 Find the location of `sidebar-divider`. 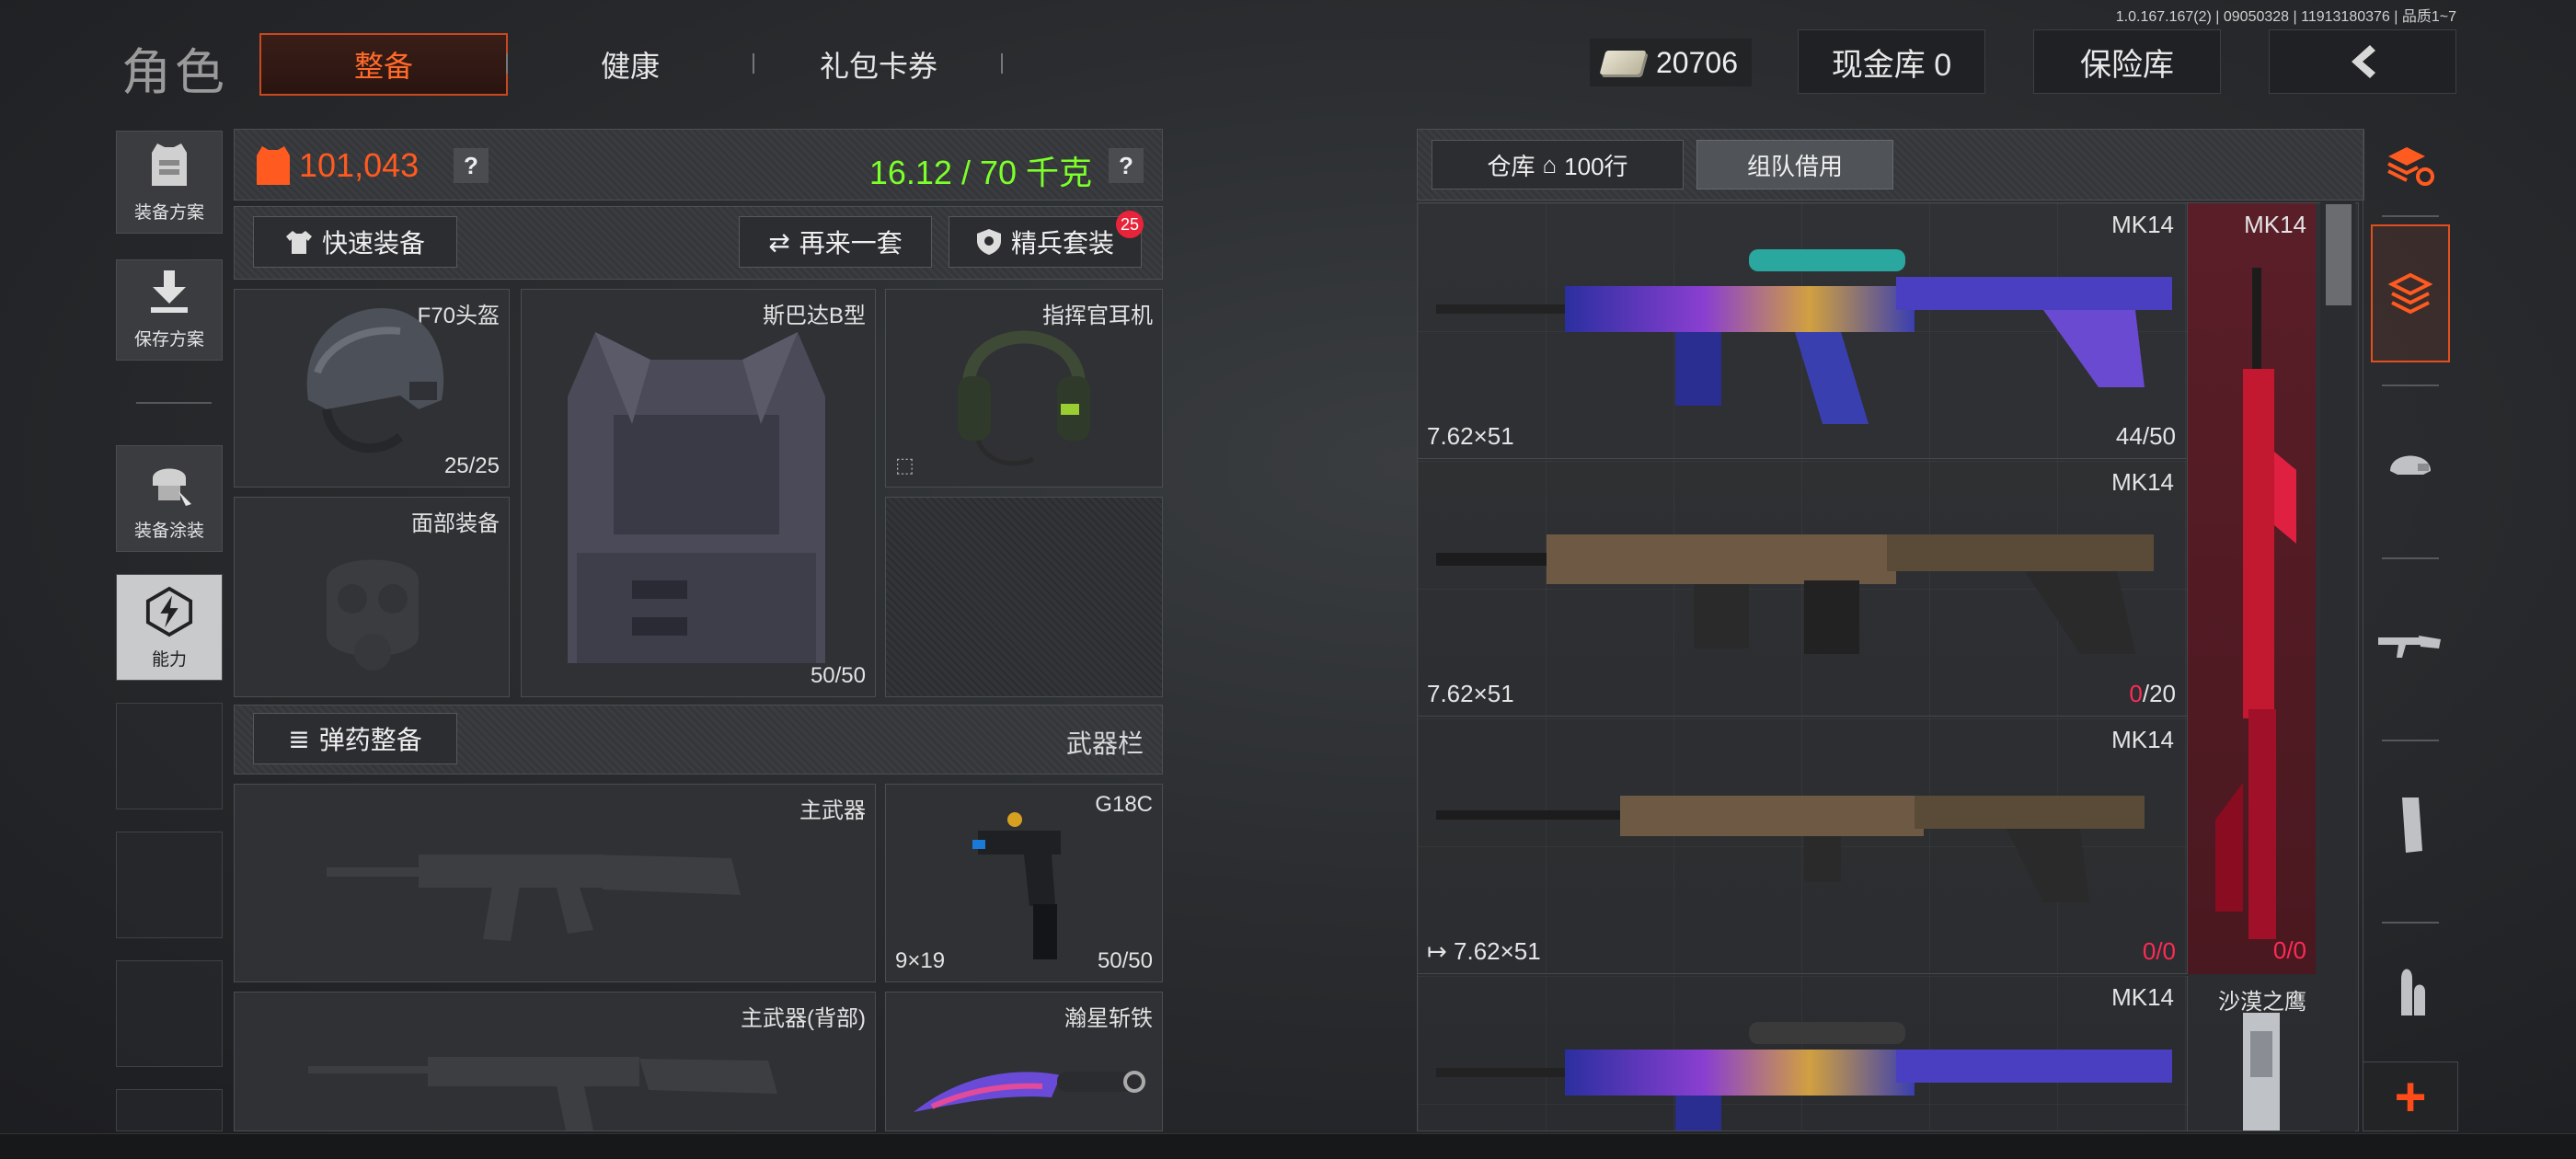

sidebar-divider is located at coordinates (174, 403).